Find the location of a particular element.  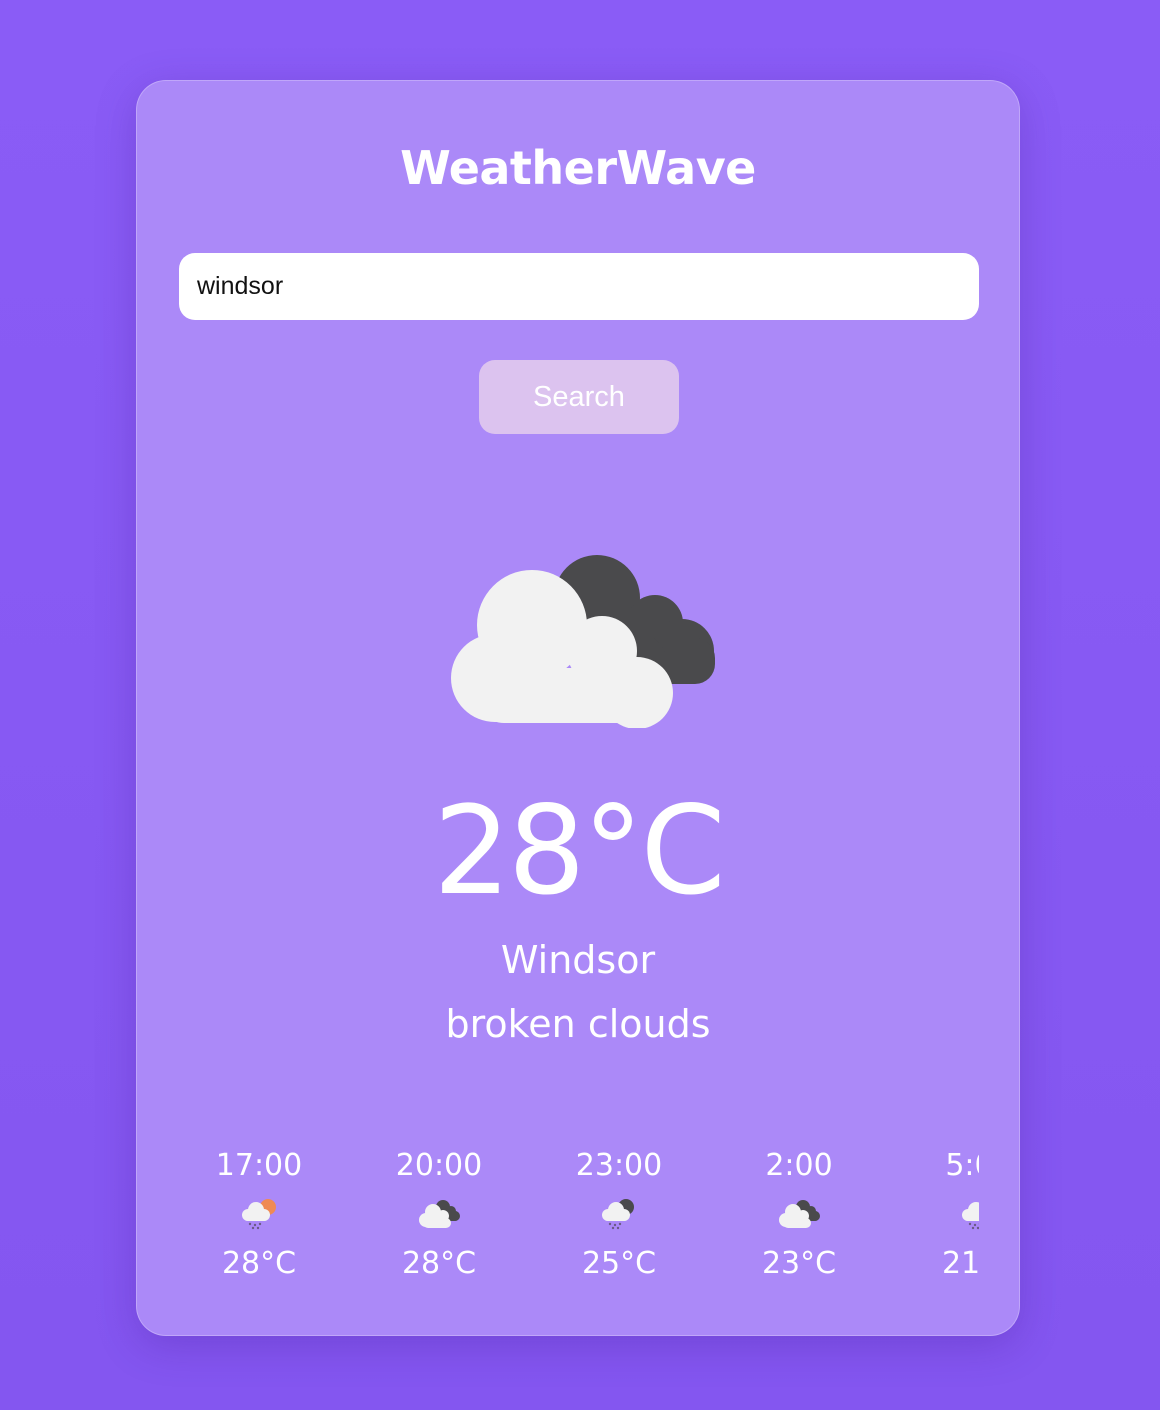

hourly-item: 5:00 21°C is located at coordinates (939, 1215).